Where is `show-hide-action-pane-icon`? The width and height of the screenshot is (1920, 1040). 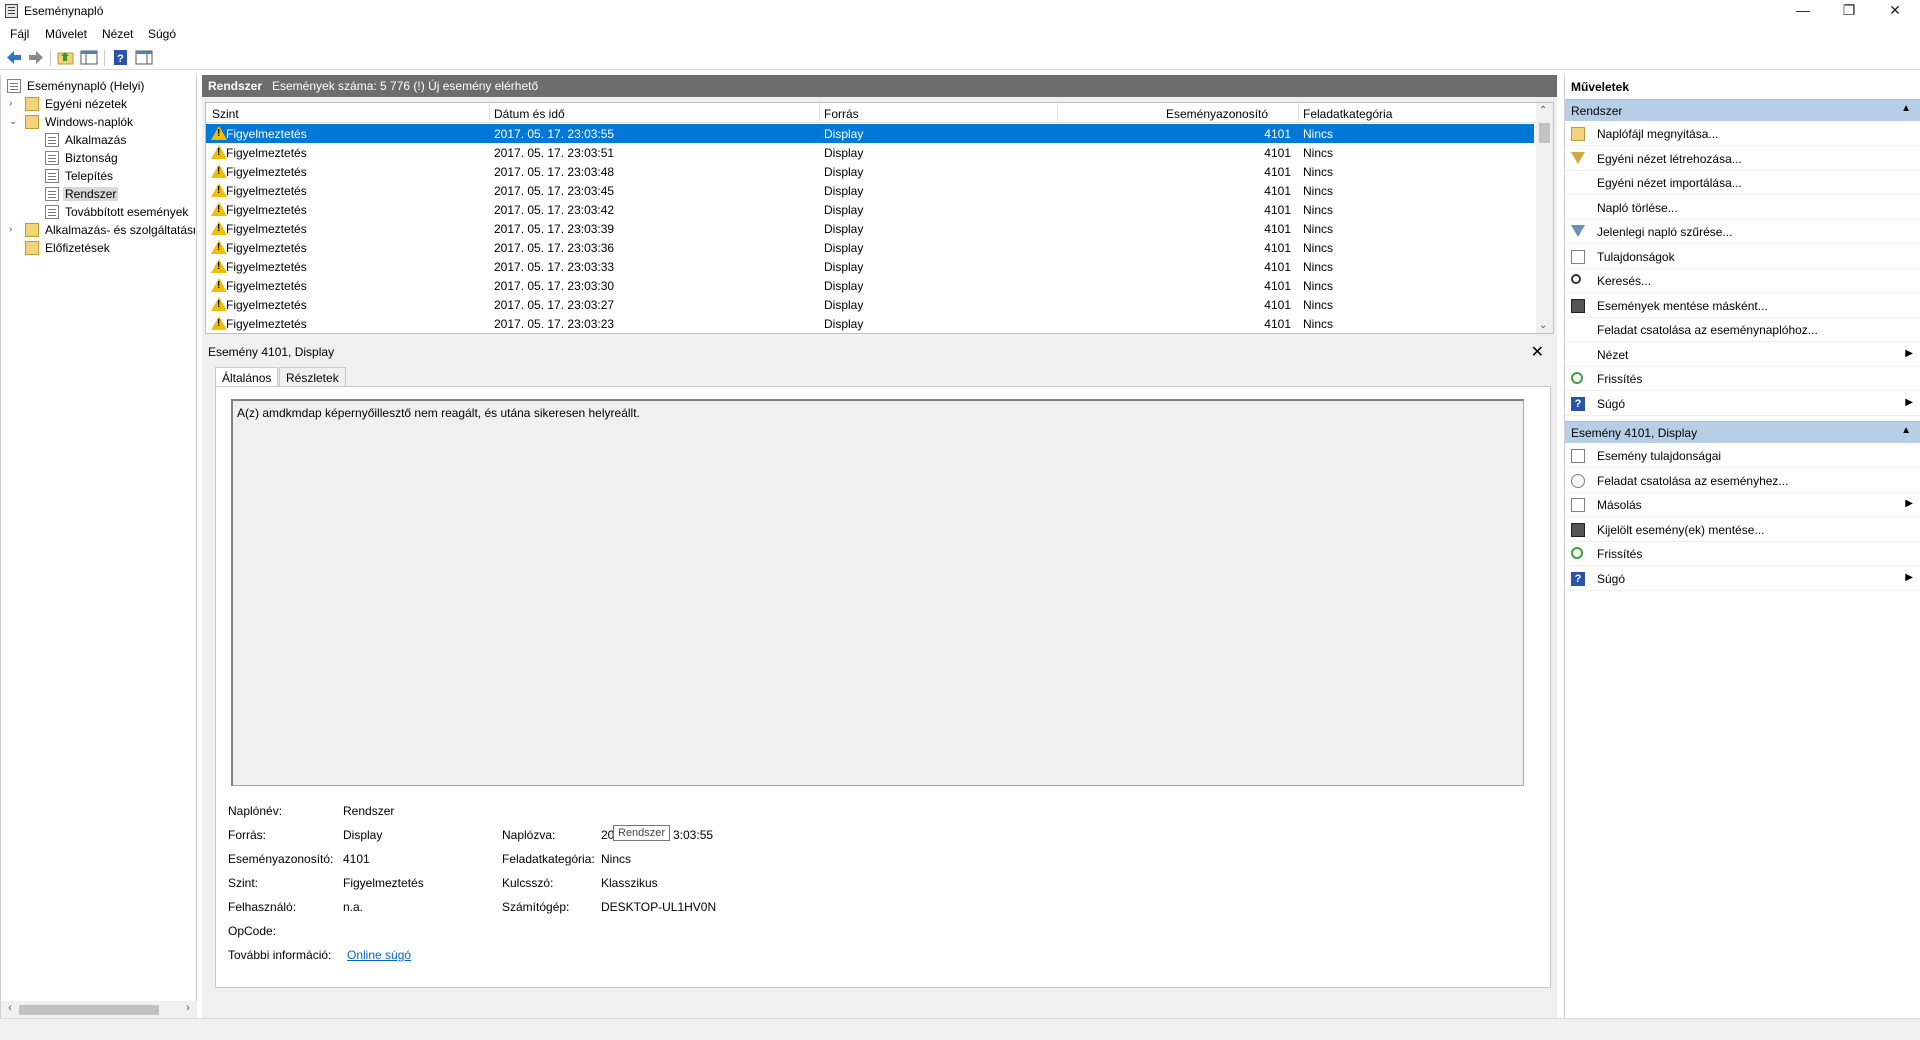
show-hide-action-pane-icon is located at coordinates (144, 57).